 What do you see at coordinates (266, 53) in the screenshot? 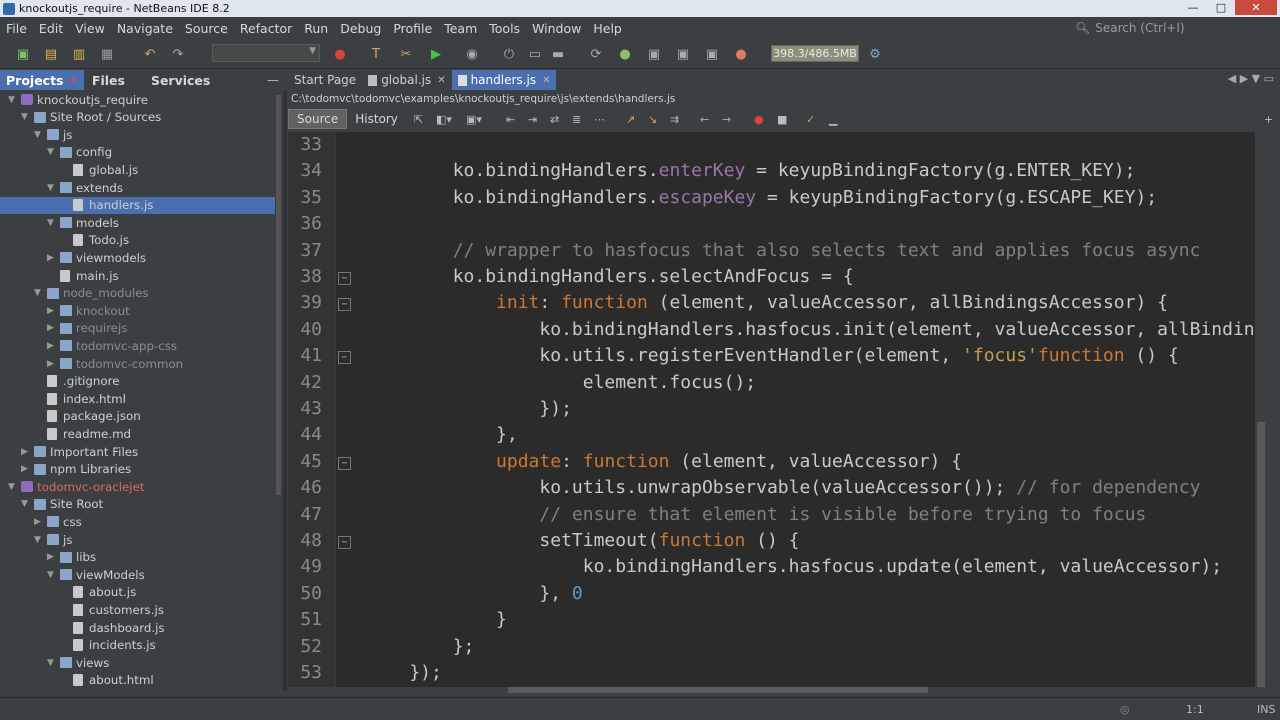
I see `configuration-combo: ▼` at bounding box center [266, 53].